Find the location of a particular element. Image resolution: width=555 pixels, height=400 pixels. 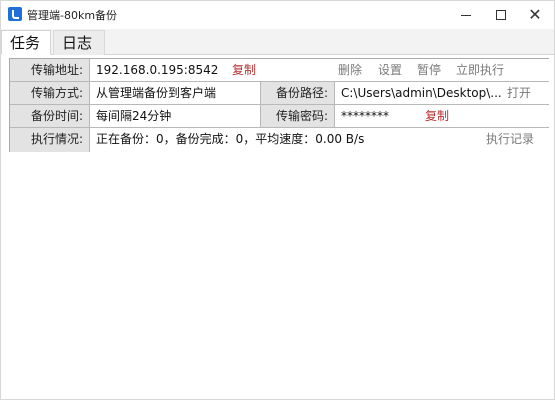

transfer-address-value: 192.168.0.195:8542 is located at coordinates (157, 70).